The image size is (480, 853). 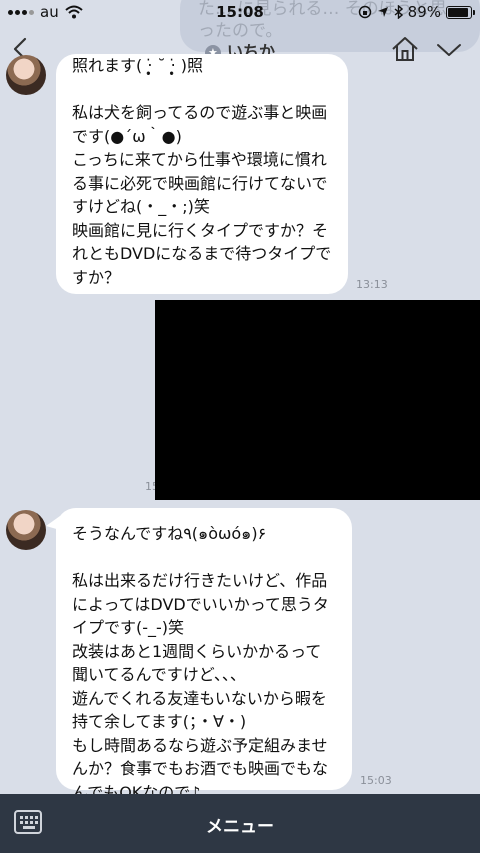 I want to click on orientation-lock-icon, so click(x=364, y=12).